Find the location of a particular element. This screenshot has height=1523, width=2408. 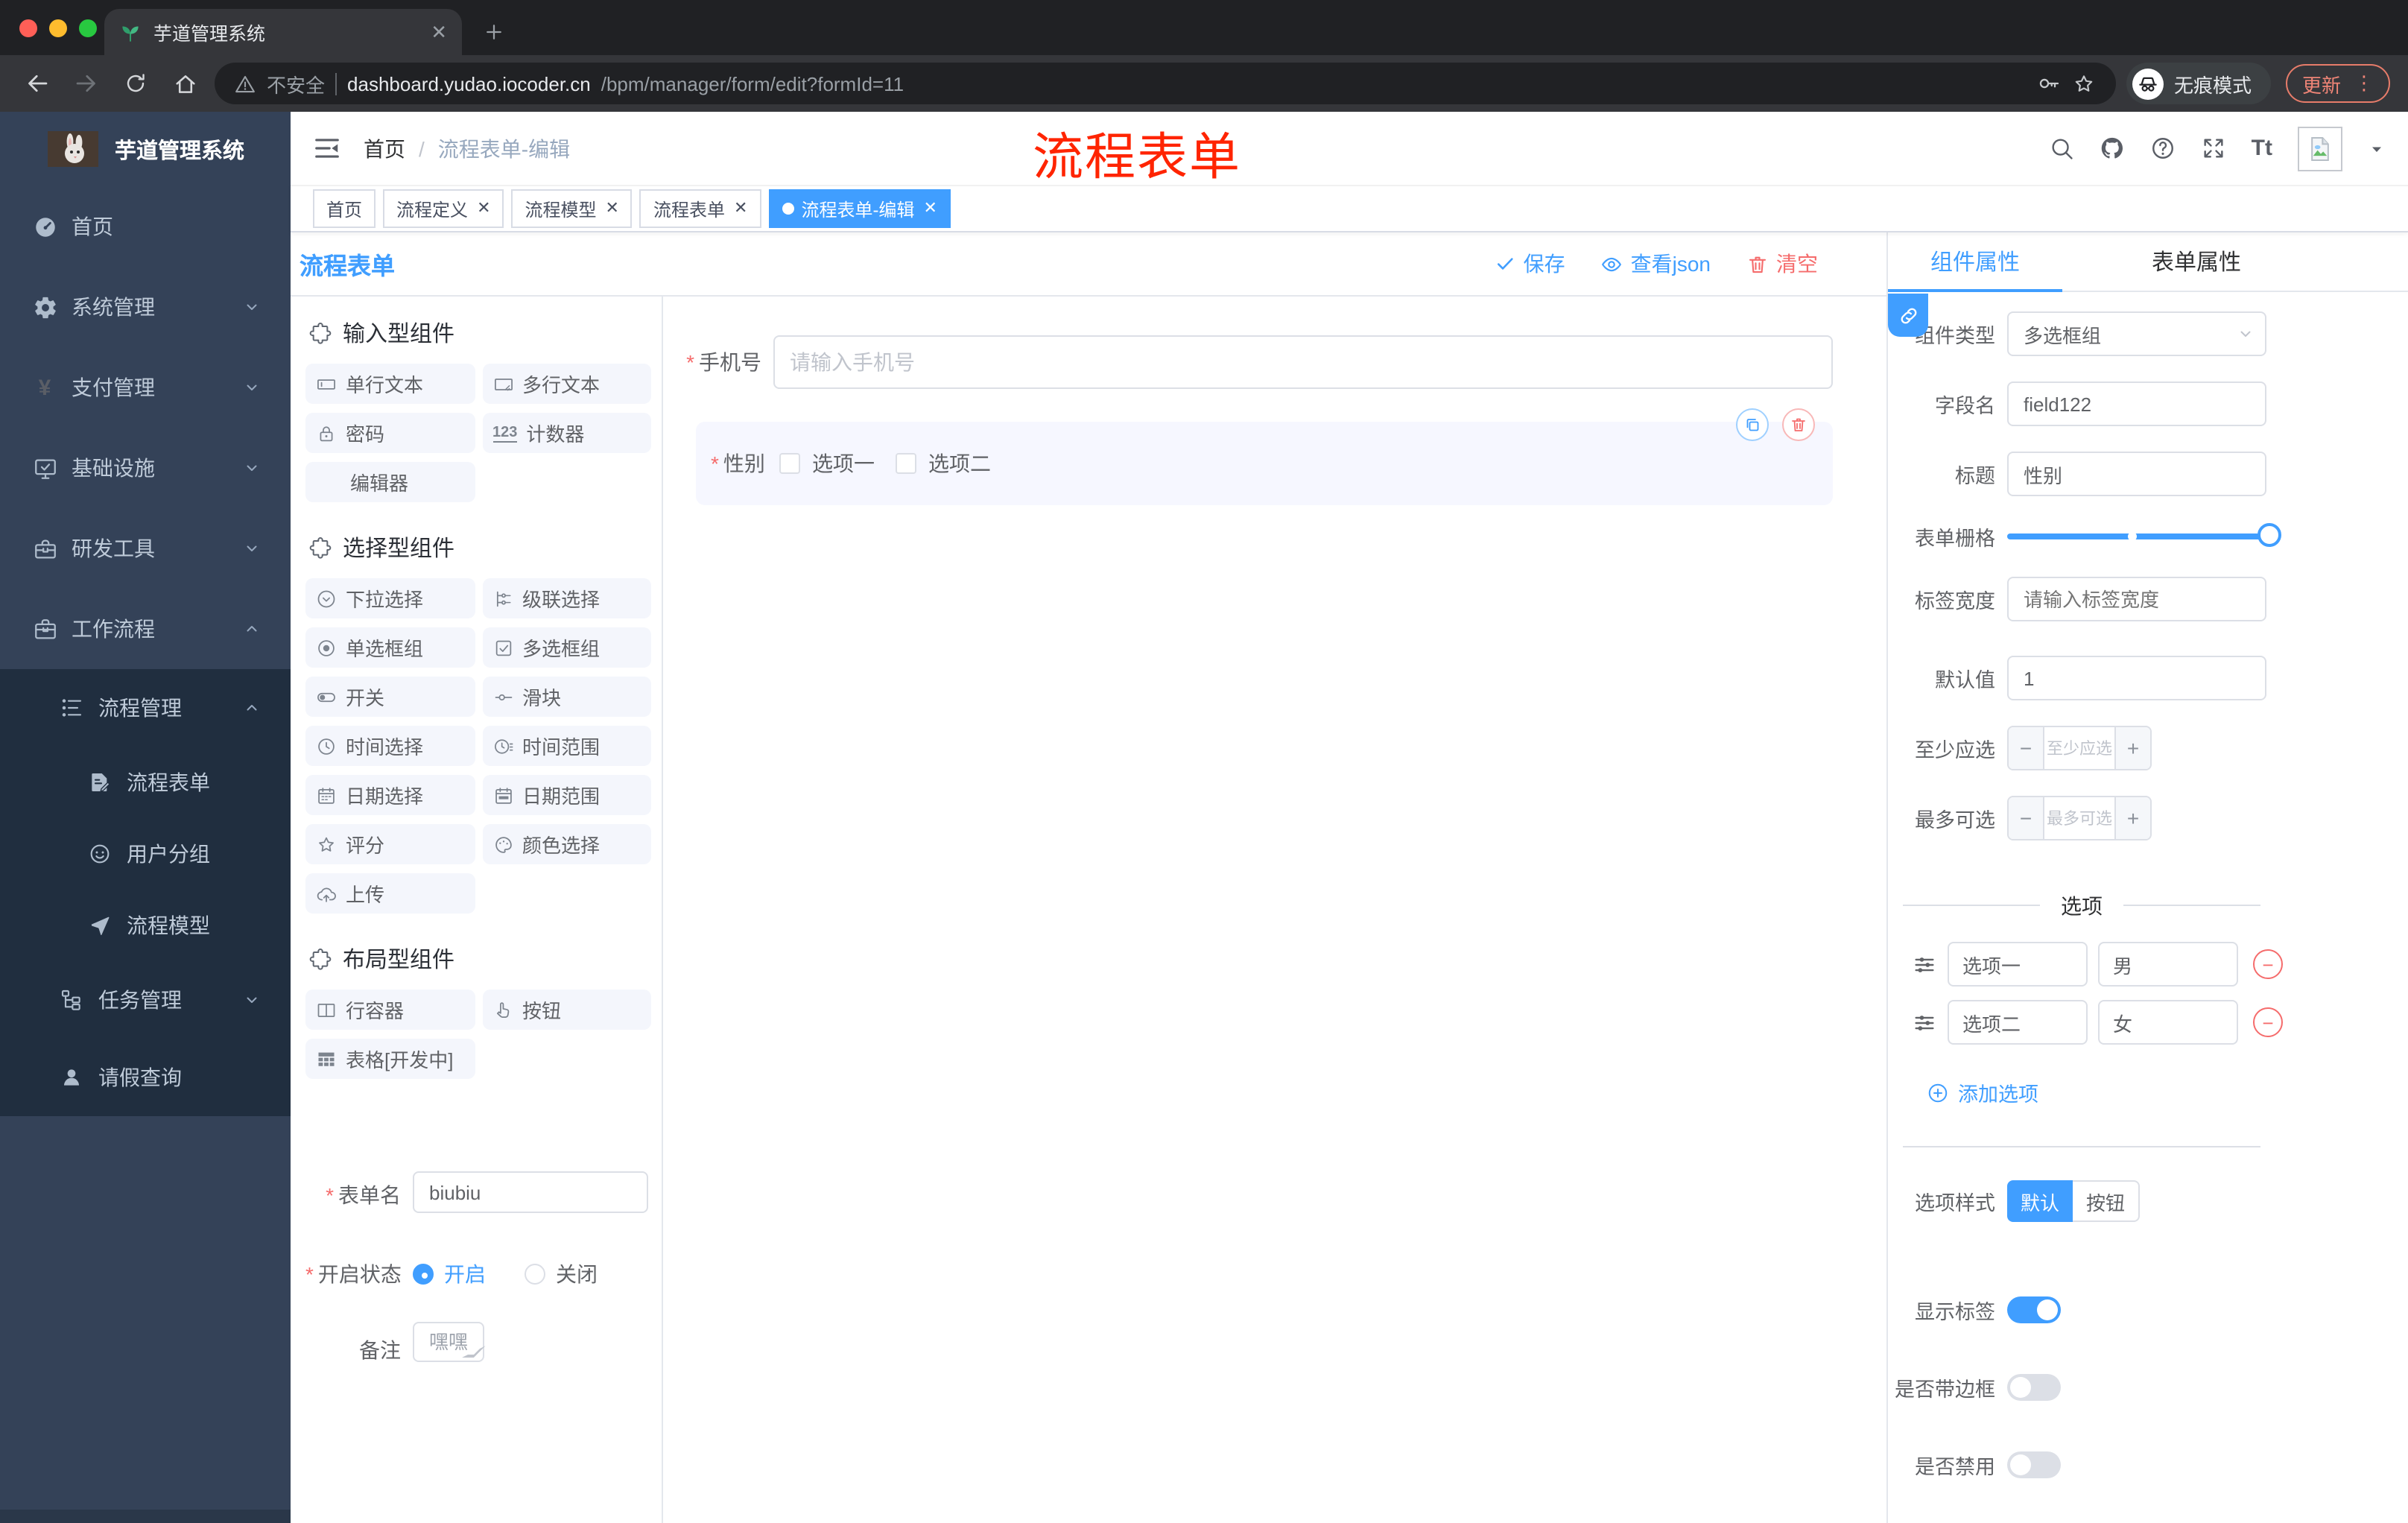

sidebar-item-首页: 首页 is located at coordinates (145, 227).